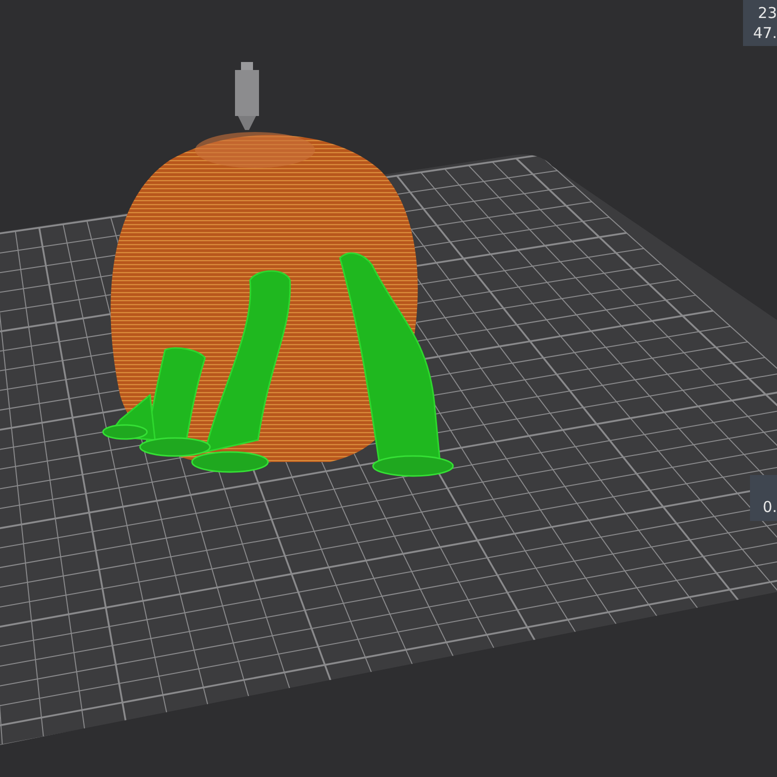 The width and height of the screenshot is (777, 777). What do you see at coordinates (247, 96) in the screenshot?
I see `nozzle-drawing` at bounding box center [247, 96].